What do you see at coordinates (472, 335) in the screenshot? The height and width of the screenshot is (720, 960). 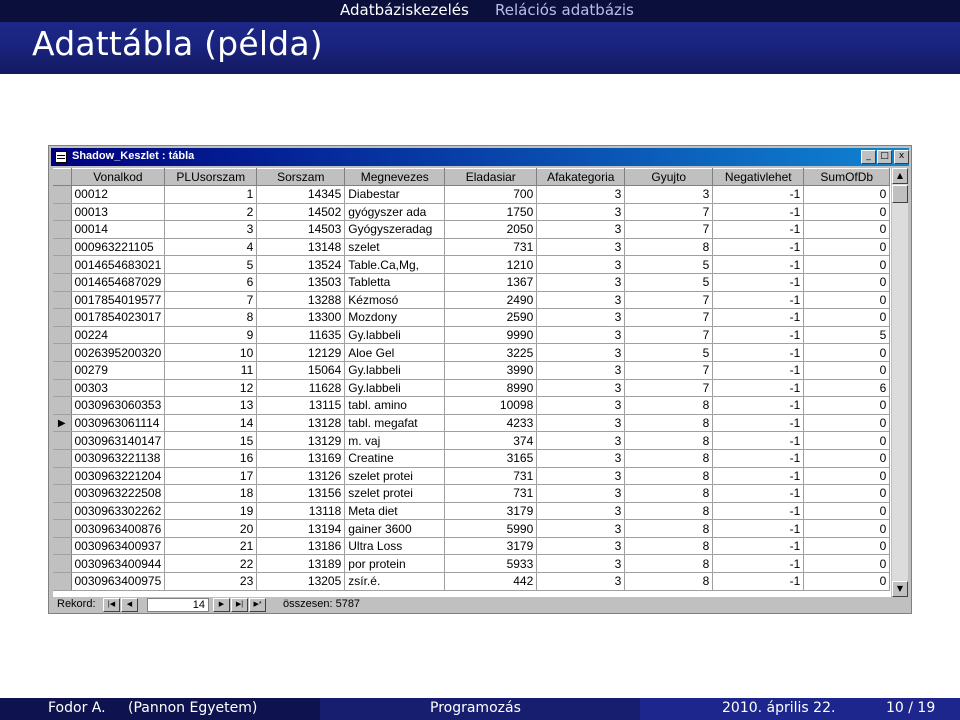 I see `table-row: 00224 9 11635 Gy.labbeli 9990 3 7 -1 5` at bounding box center [472, 335].